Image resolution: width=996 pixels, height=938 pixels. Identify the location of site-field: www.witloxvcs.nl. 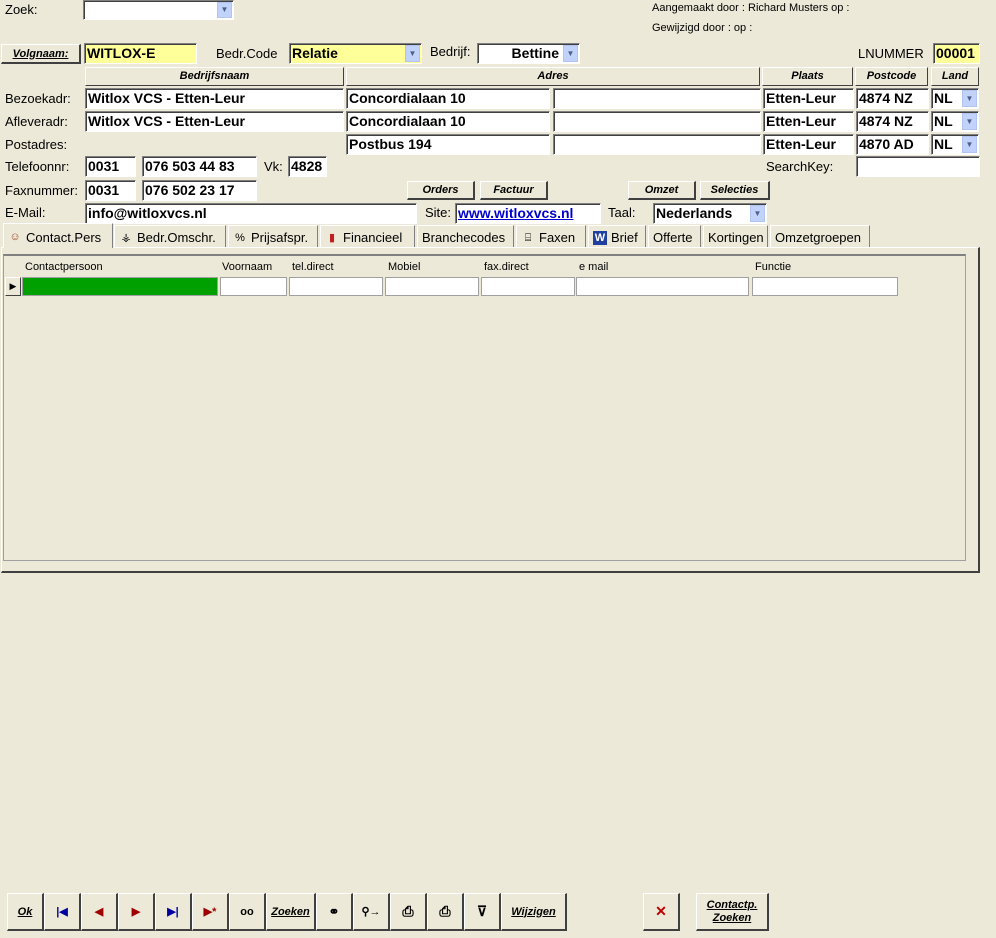
(528, 213).